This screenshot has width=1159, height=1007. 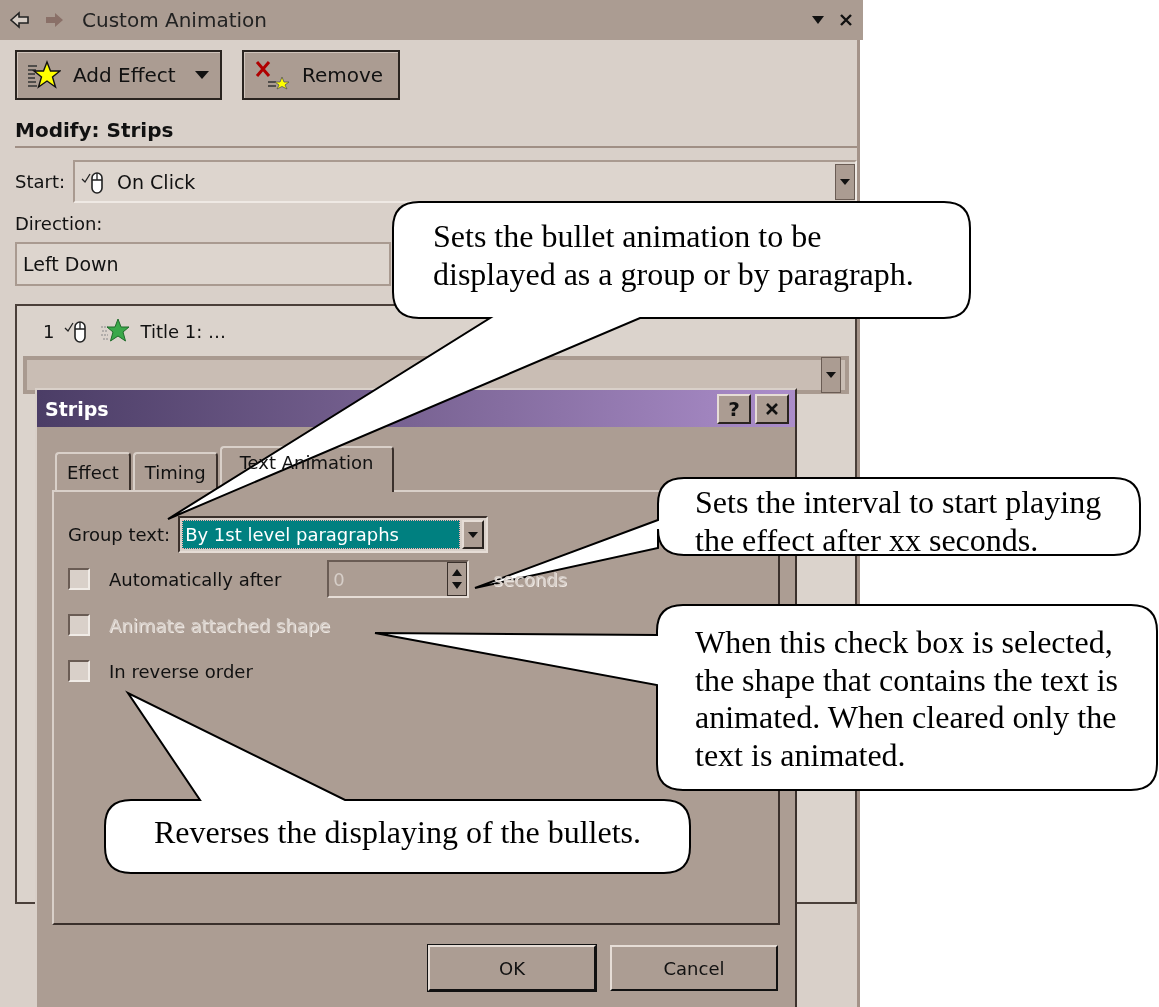 What do you see at coordinates (272, 75) in the screenshot?
I see `remove-effect-icon` at bounding box center [272, 75].